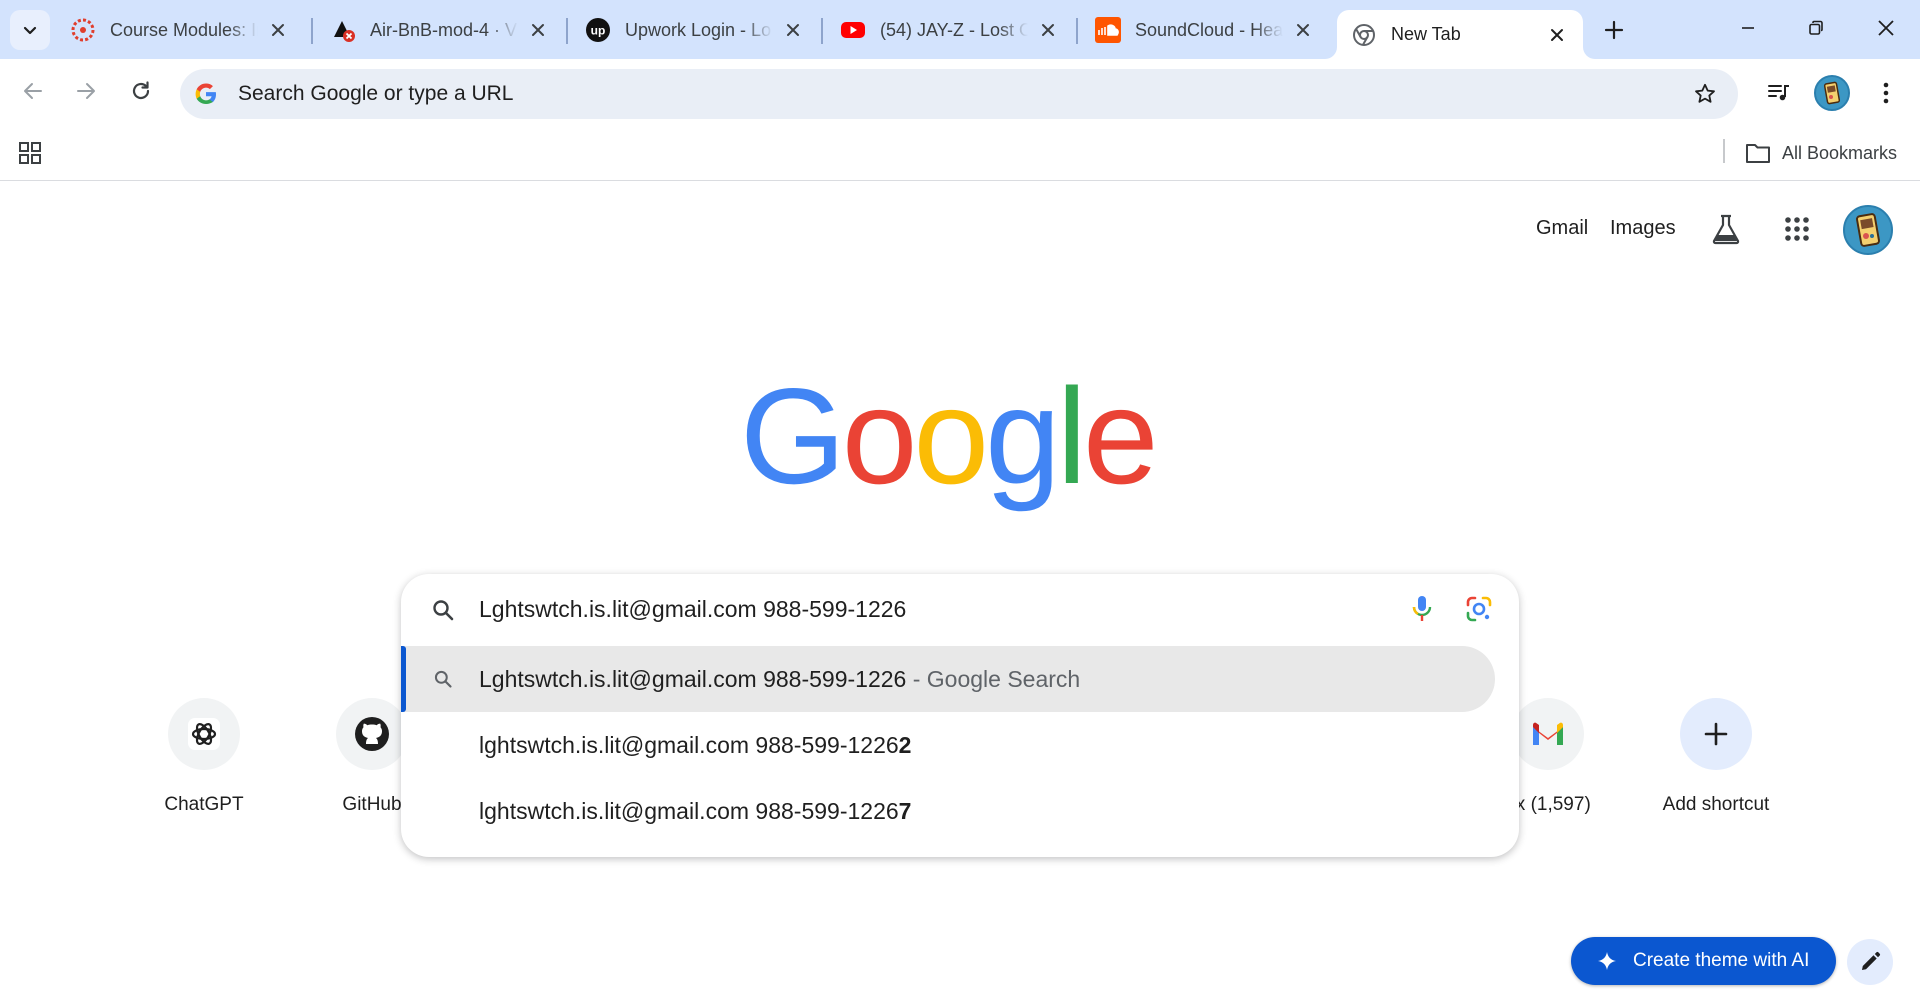 The width and height of the screenshot is (1920, 1008). I want to click on gmail-link: Gmail, so click(1562, 228).